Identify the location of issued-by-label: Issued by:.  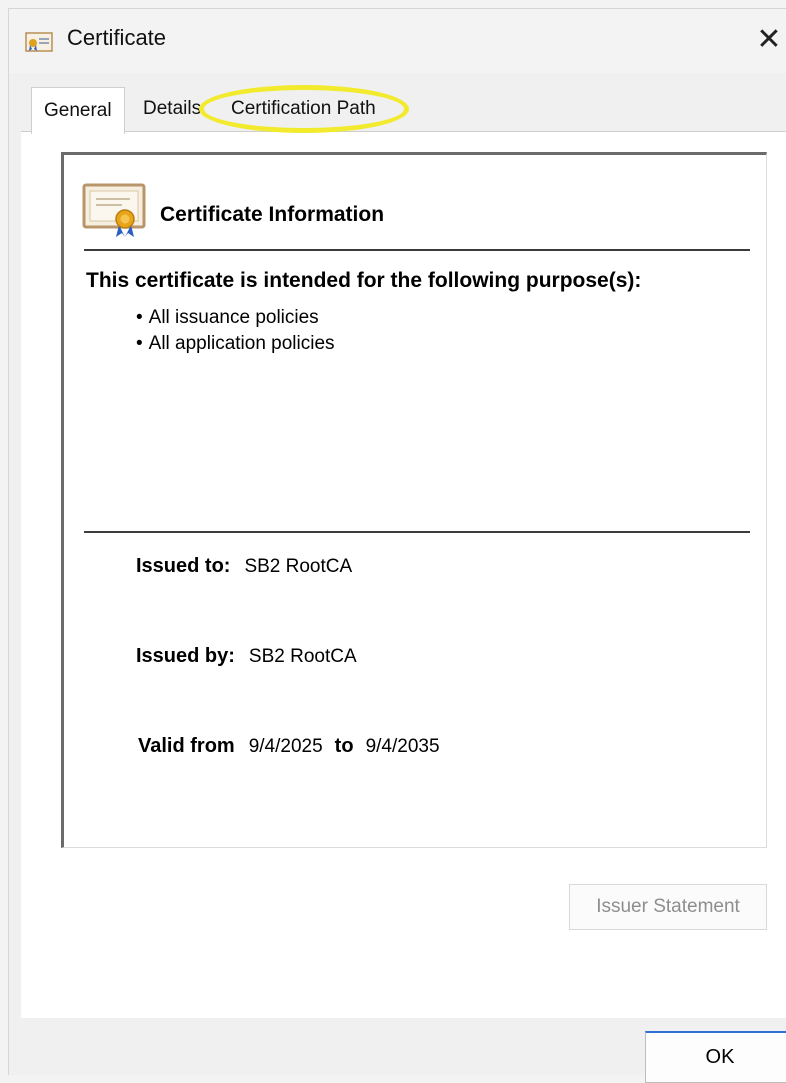
(185, 656).